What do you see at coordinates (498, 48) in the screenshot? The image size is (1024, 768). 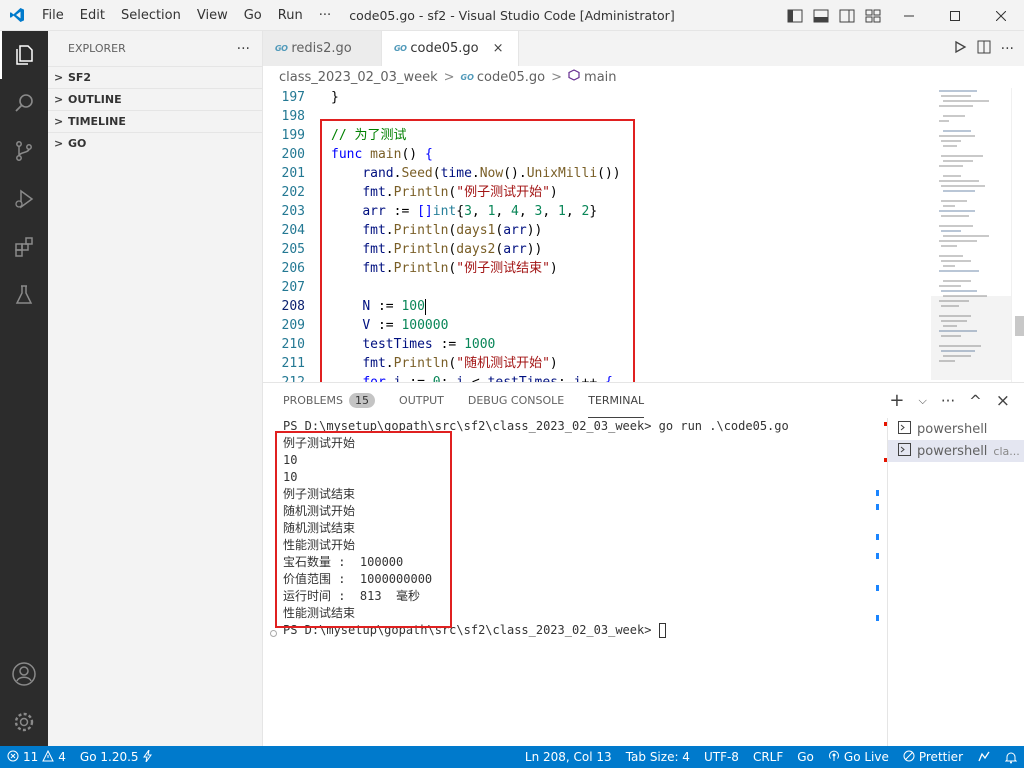 I see `close-tab-icon: ×` at bounding box center [498, 48].